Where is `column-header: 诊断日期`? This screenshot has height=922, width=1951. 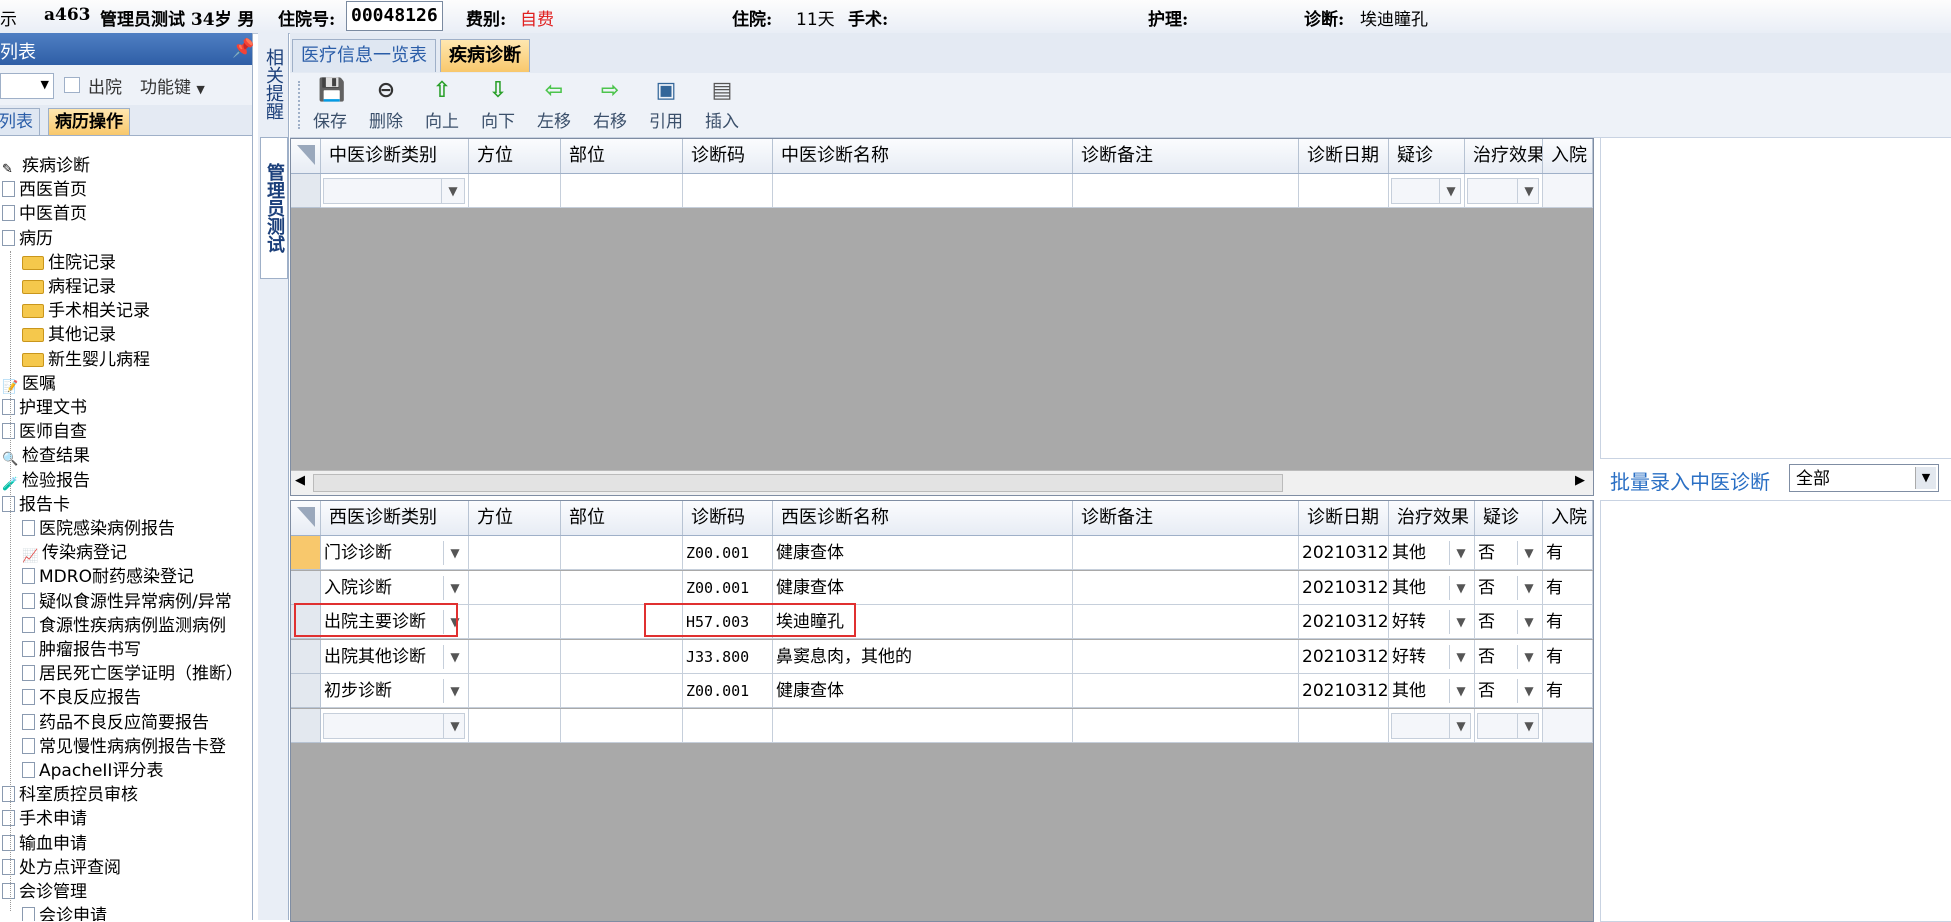 column-header: 诊断日期 is located at coordinates (1344, 518).